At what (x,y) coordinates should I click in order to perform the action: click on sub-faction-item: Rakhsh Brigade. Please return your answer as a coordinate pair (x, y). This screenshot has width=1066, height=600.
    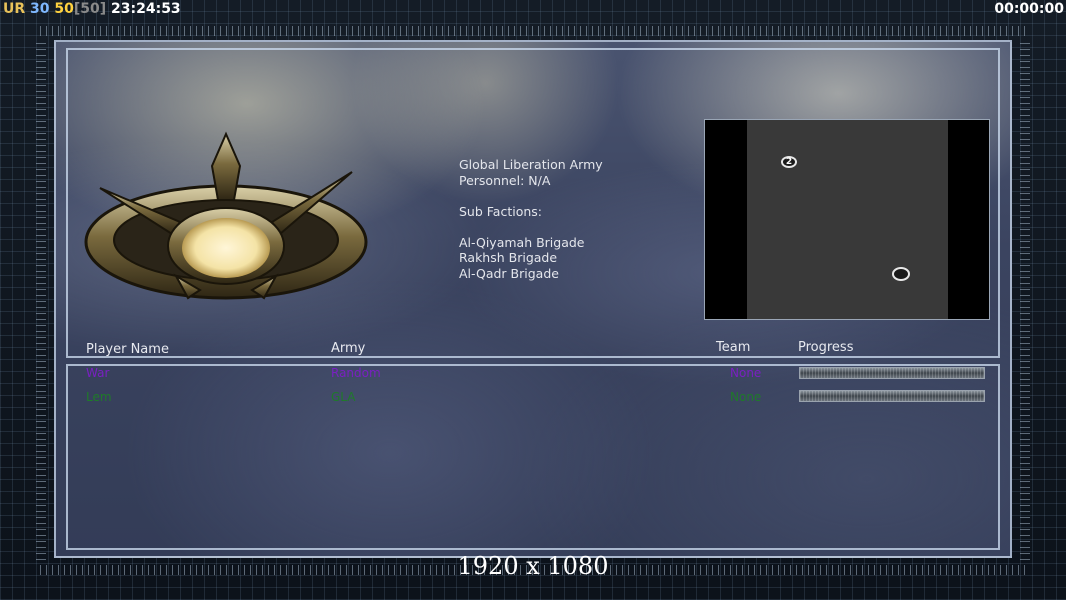
    Looking at the image, I should click on (508, 257).